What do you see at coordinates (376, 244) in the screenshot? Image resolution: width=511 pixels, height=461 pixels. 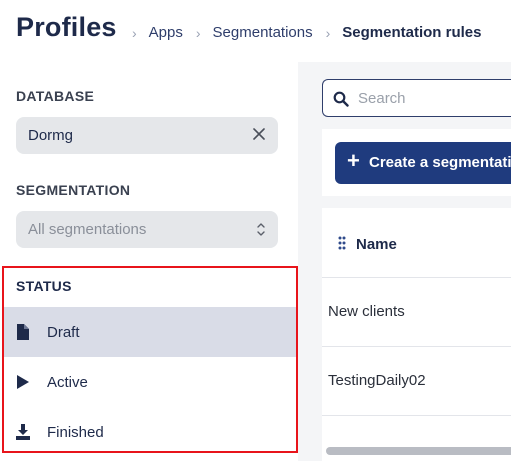 I see `column-header-name: Name` at bounding box center [376, 244].